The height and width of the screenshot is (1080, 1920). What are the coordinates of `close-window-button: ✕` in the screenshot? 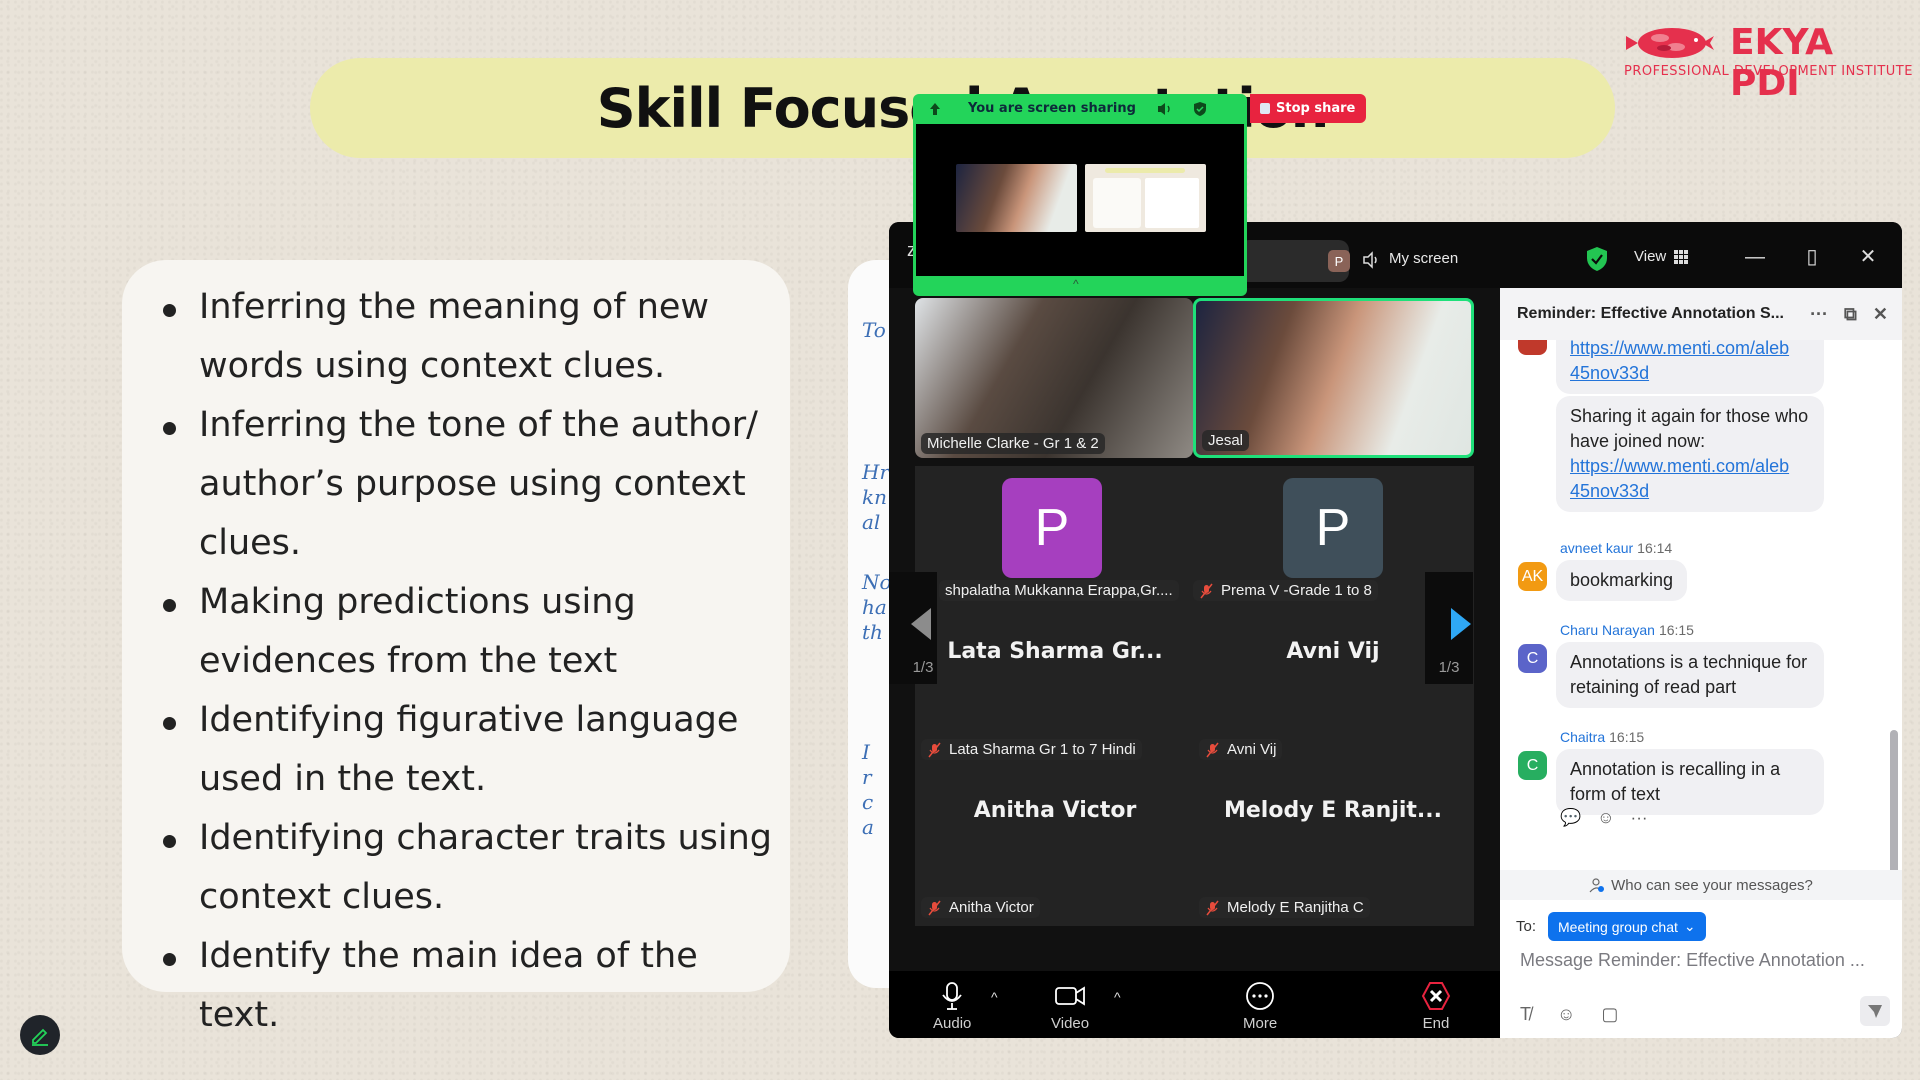 It's located at (1868, 257).